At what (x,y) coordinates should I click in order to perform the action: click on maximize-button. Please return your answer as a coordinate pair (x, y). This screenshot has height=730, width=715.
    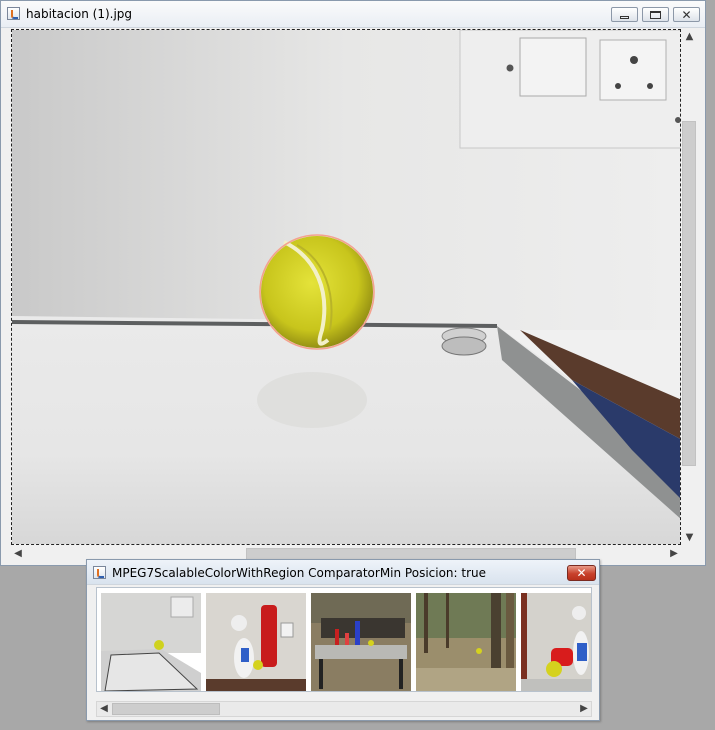
    Looking at the image, I should click on (655, 14).